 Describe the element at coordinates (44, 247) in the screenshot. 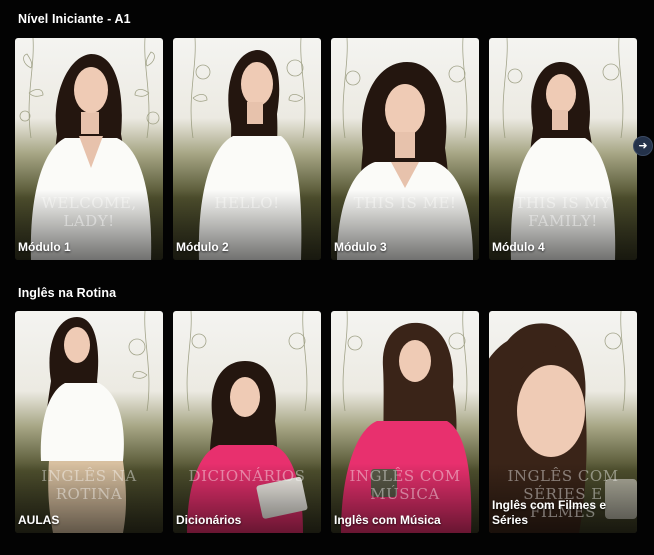

I see `module-1-label: Módulo 1` at that location.